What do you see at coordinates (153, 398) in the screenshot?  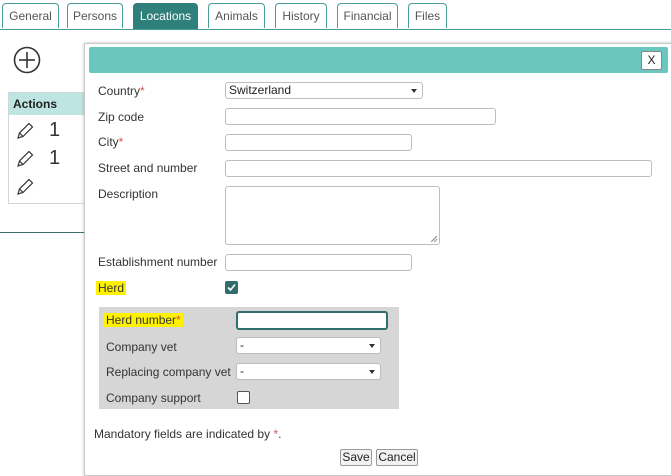 I see `company-support-label: Company support` at bounding box center [153, 398].